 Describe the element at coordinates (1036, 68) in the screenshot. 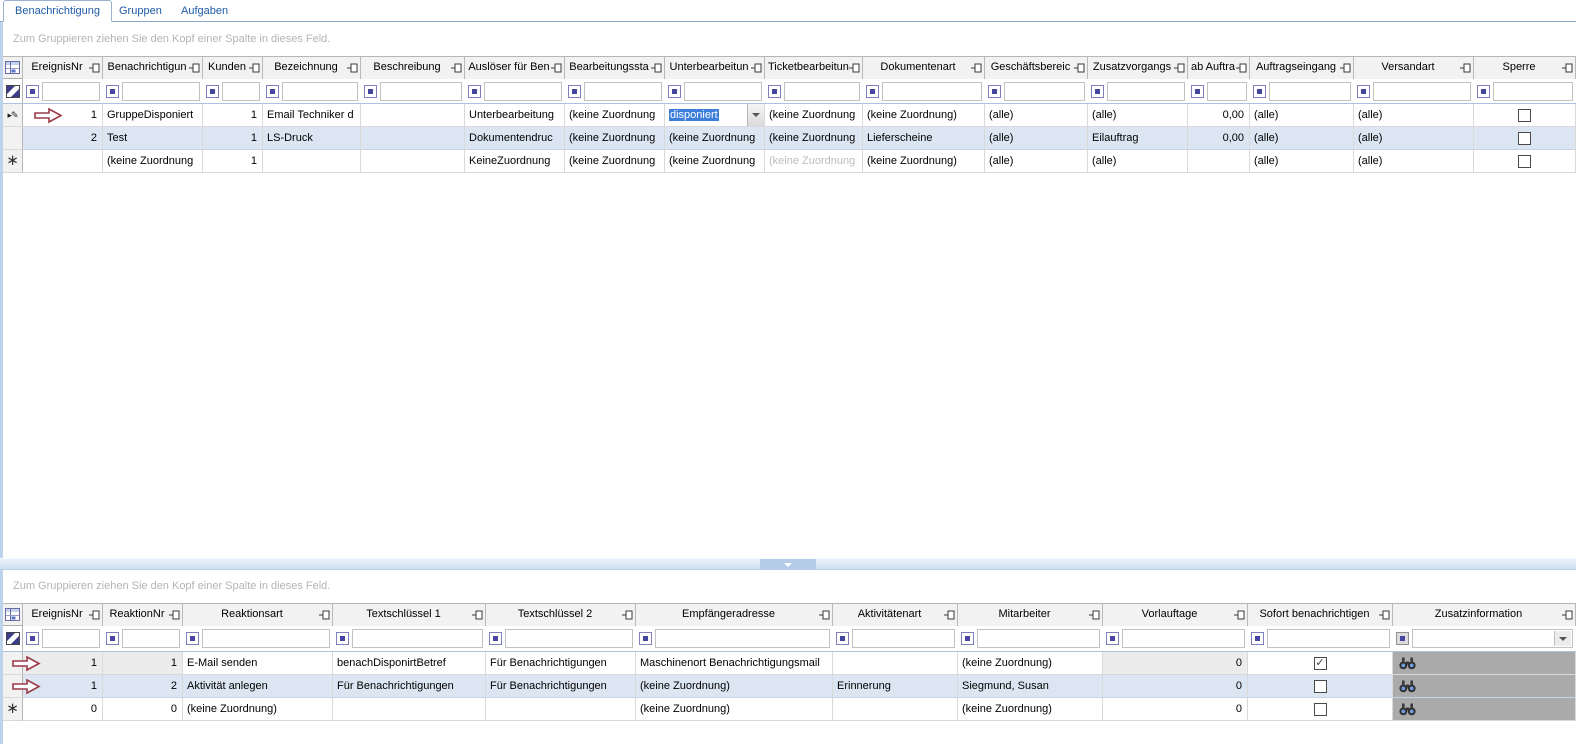

I see `column-header-gesch-ftsbereic: Geschäftsbereic` at that location.